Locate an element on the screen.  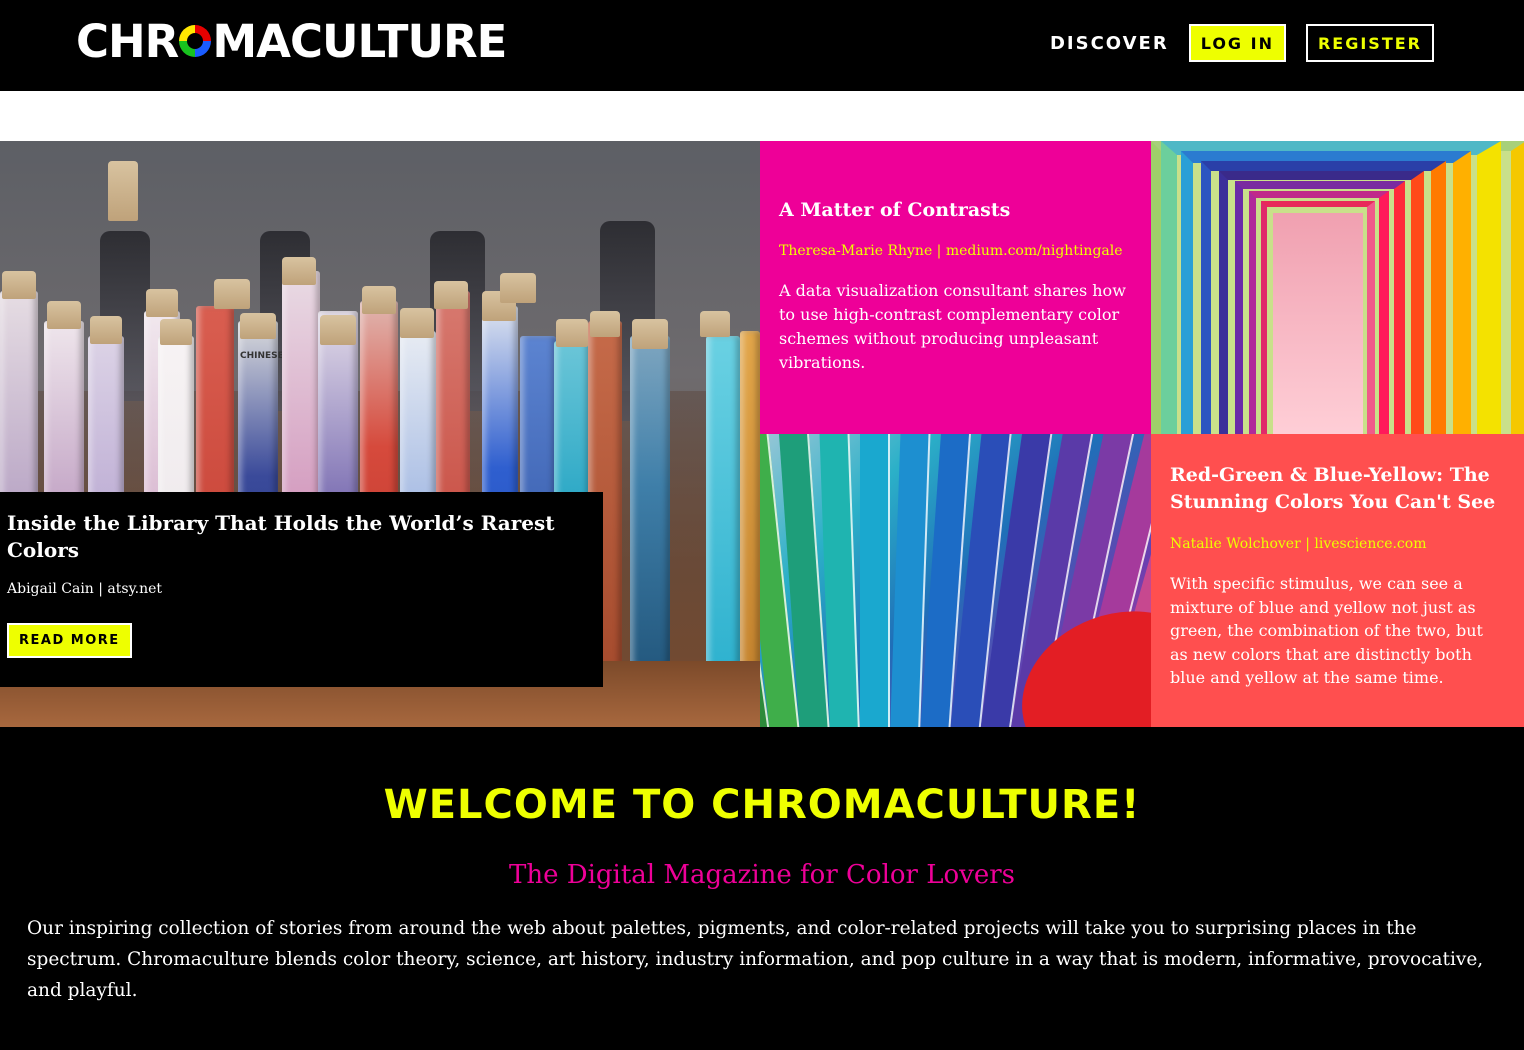
welcome-heading: WELCOME TO CHROMACULTURE! is located at coordinates (762, 805).